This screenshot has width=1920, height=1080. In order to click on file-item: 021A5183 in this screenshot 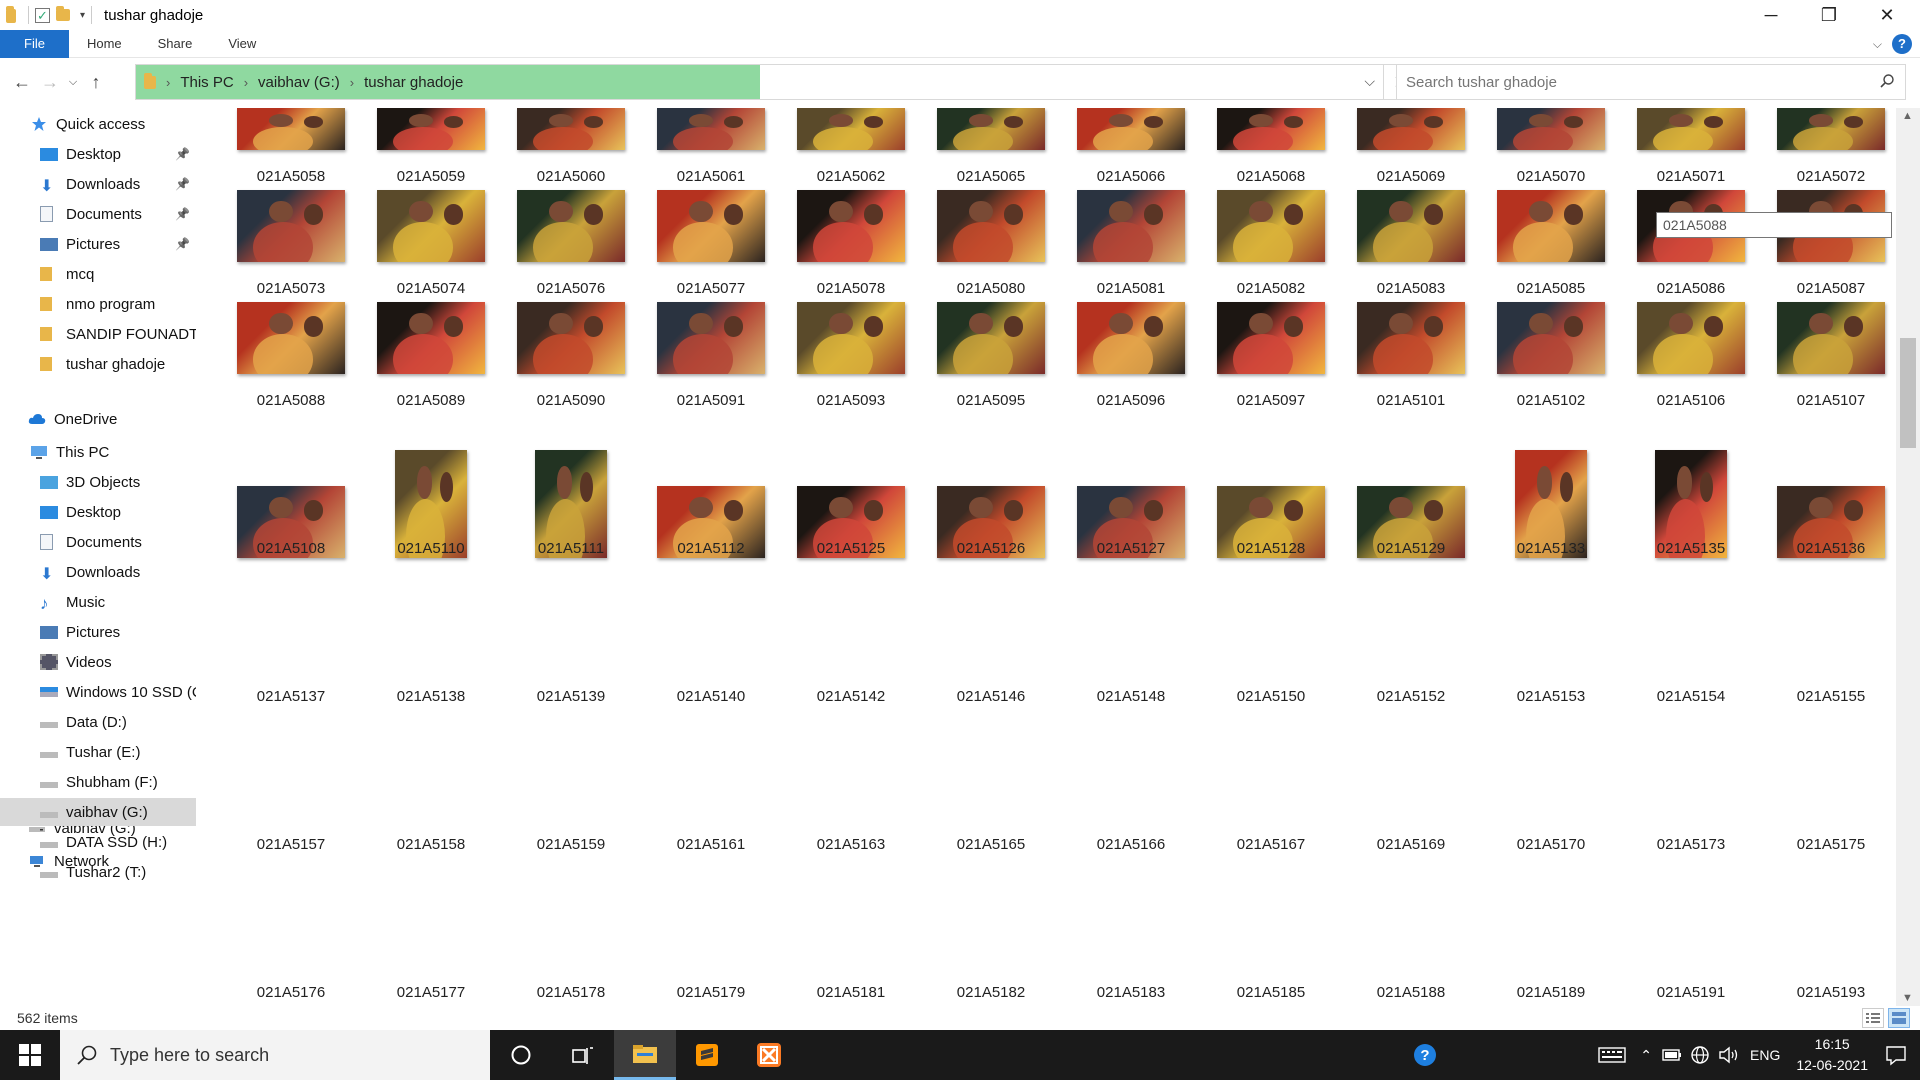, I will do `click(1126, 554)`.